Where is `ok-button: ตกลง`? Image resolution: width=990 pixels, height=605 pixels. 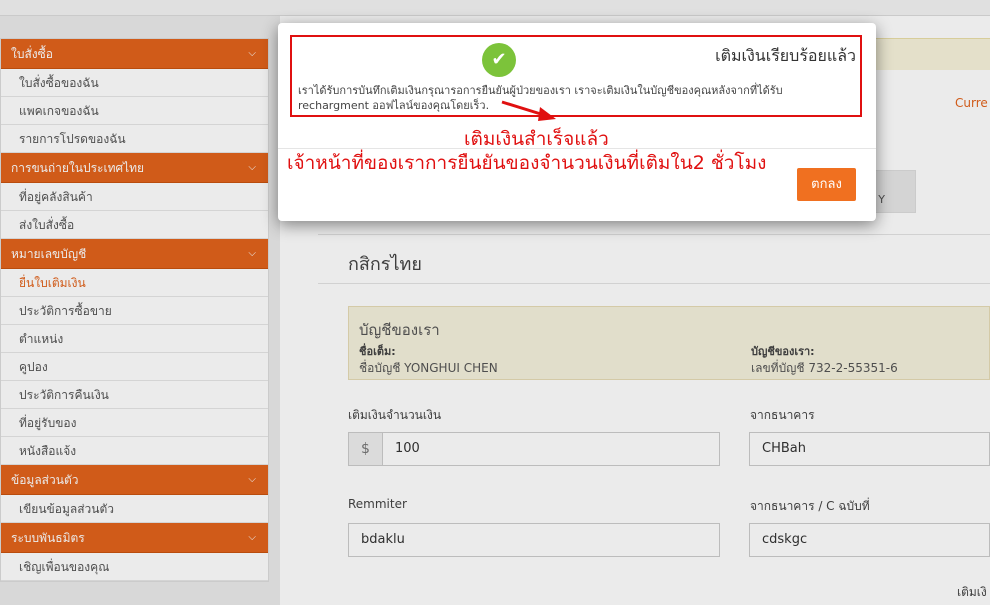
ok-button: ตกลง is located at coordinates (826, 184).